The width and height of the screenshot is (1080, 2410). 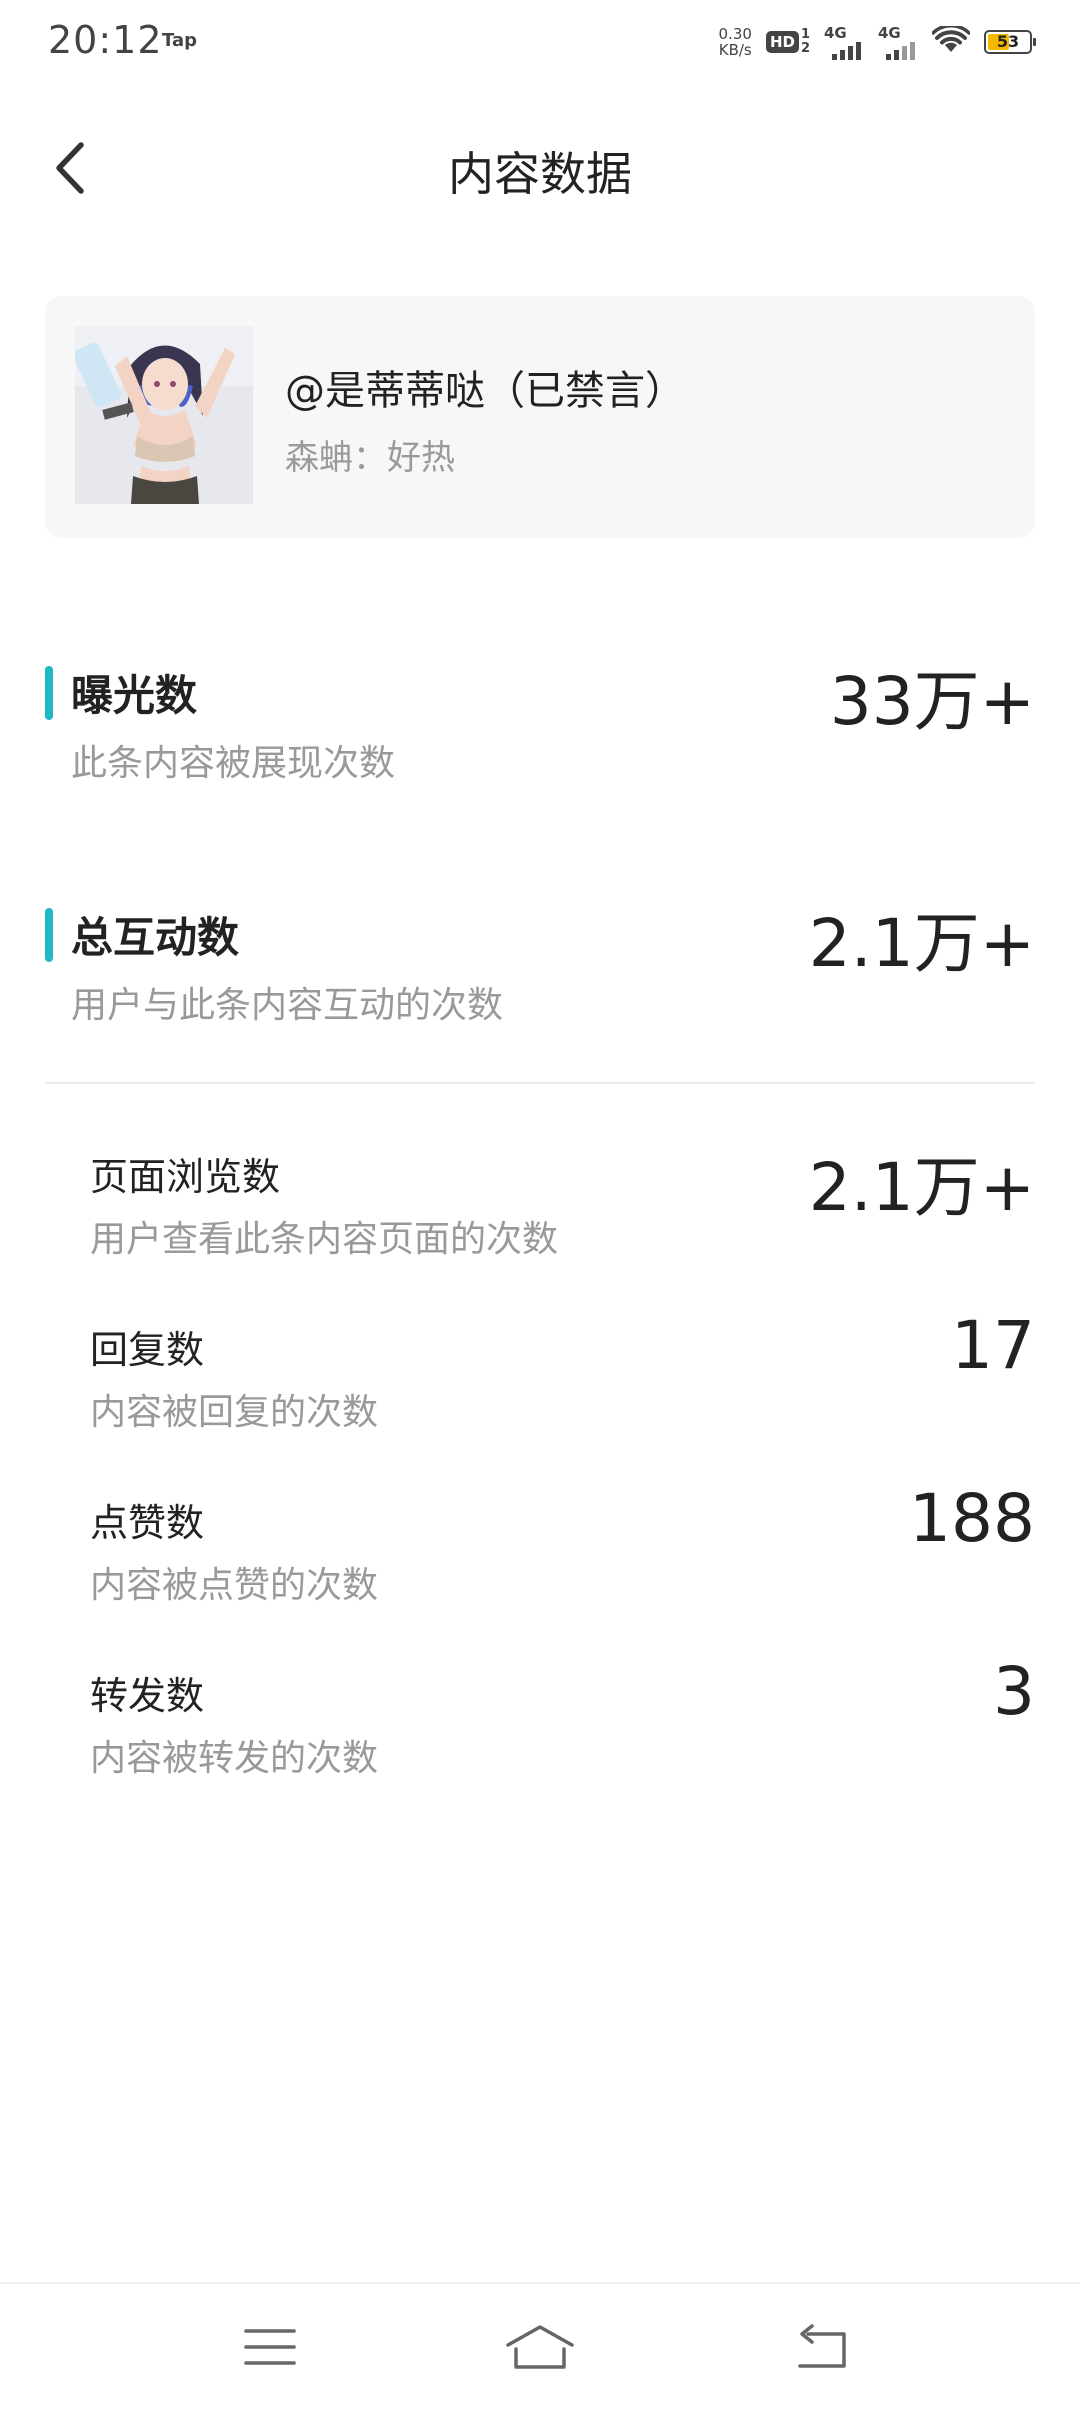 What do you see at coordinates (1014, 1691) in the screenshot?
I see `metric-value: 3` at bounding box center [1014, 1691].